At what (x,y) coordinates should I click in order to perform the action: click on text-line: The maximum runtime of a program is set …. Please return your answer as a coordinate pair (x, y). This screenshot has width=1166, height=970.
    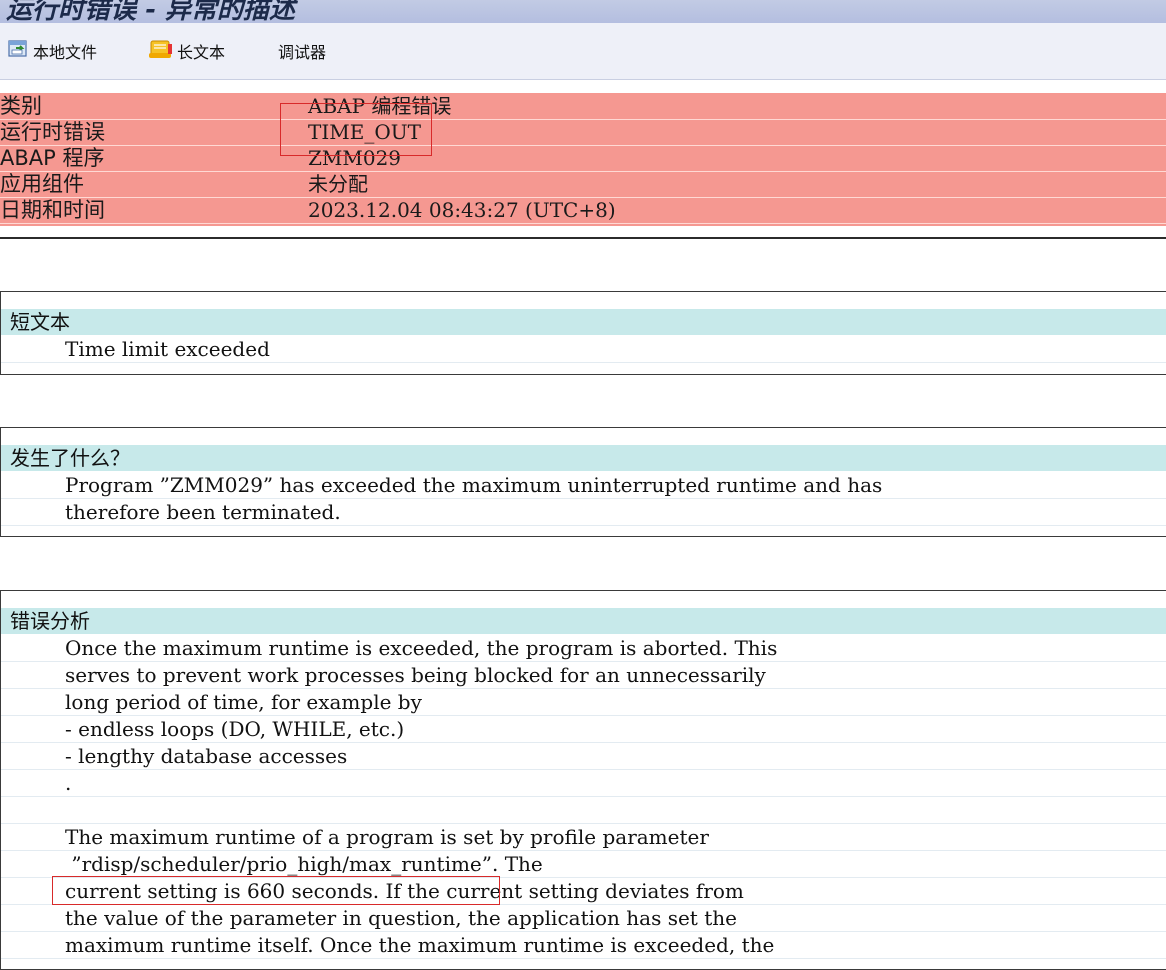
    Looking at the image, I should click on (583, 837).